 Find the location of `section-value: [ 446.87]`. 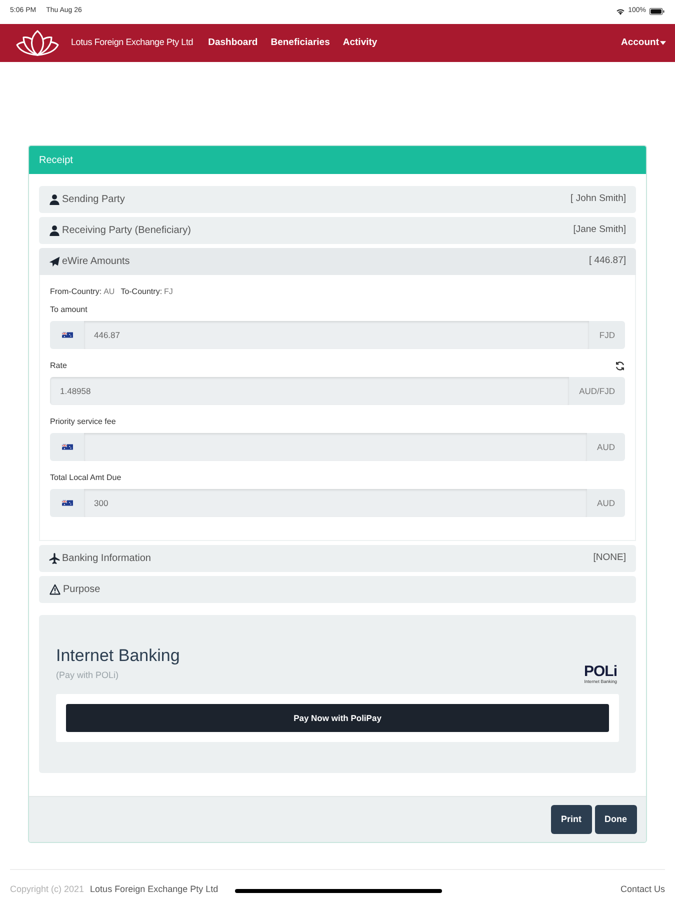

section-value: [ 446.87] is located at coordinates (607, 261).